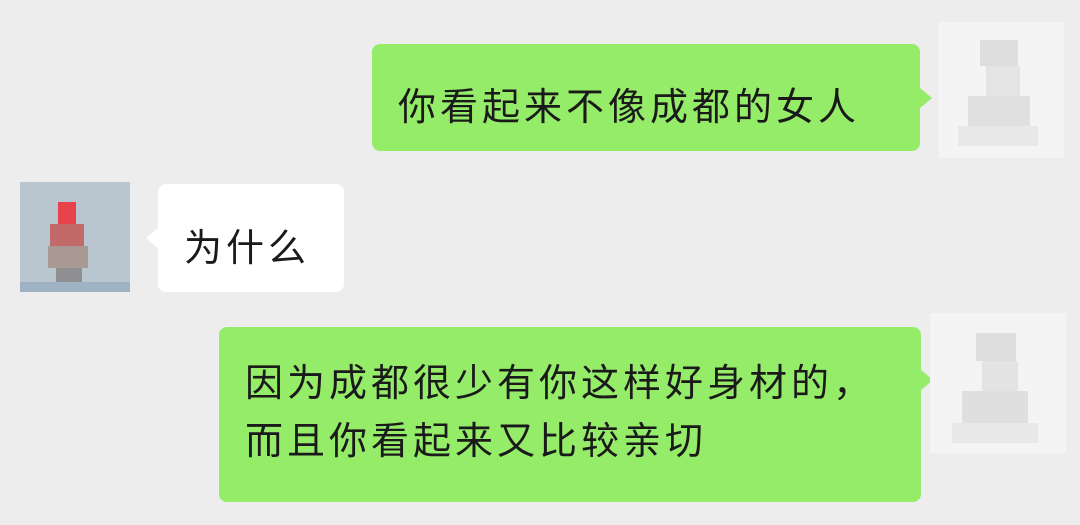 This screenshot has width=1080, height=525. I want to click on message-bubble-received: 为什么, so click(251, 238).